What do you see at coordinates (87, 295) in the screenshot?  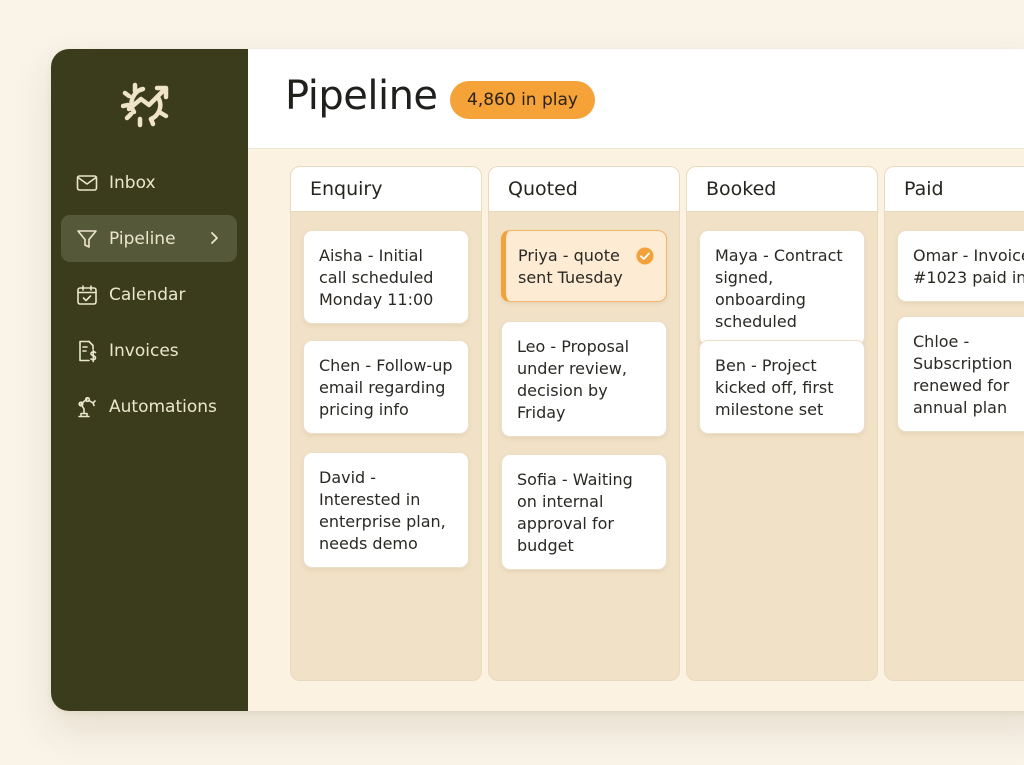 I see `calendar-check-icon` at bounding box center [87, 295].